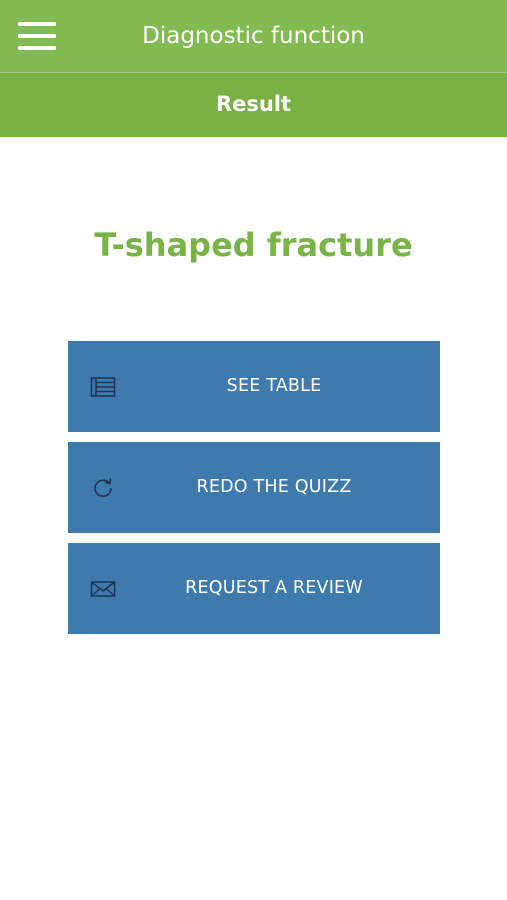  Describe the element at coordinates (274, 386) in the screenshot. I see `see-table-label: SEE TABLE` at that location.